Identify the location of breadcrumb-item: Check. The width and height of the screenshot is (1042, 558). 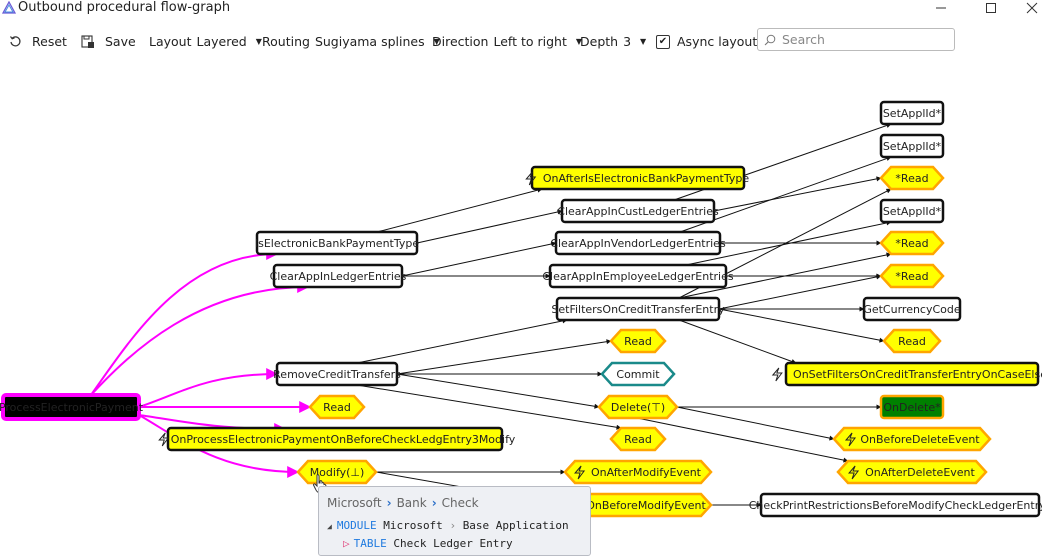
(460, 503).